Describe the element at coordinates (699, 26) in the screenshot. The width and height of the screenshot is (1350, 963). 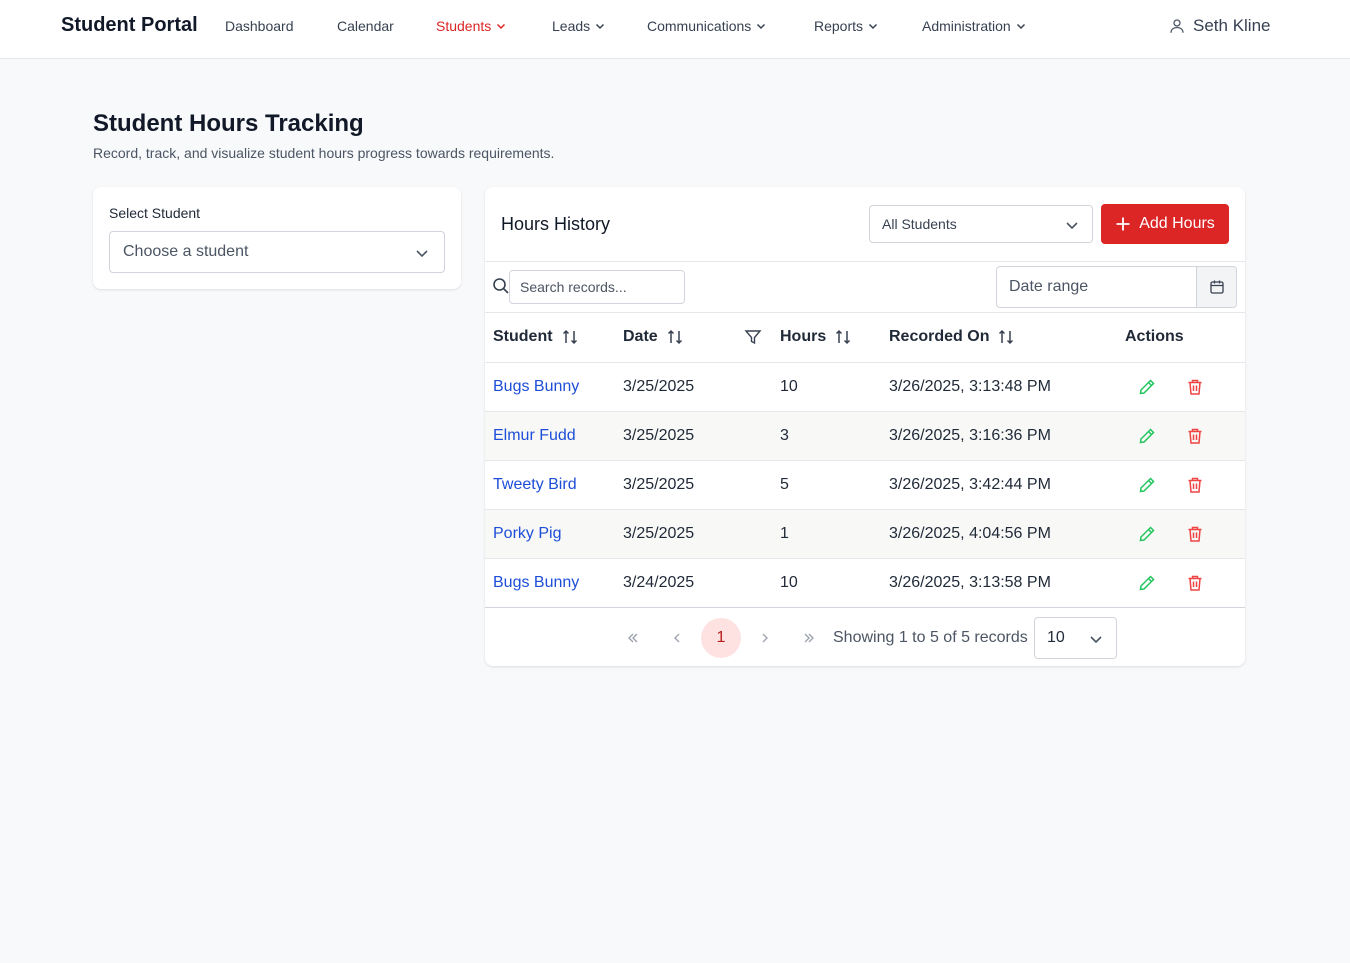
I see `nav-item-label: Communications` at that location.